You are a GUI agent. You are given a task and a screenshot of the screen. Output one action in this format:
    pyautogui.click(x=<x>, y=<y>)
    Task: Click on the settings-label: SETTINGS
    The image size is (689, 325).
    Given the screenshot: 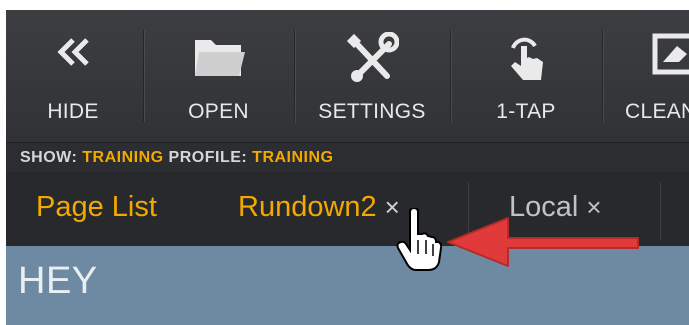 What is the action you would take?
    pyautogui.click(x=372, y=111)
    